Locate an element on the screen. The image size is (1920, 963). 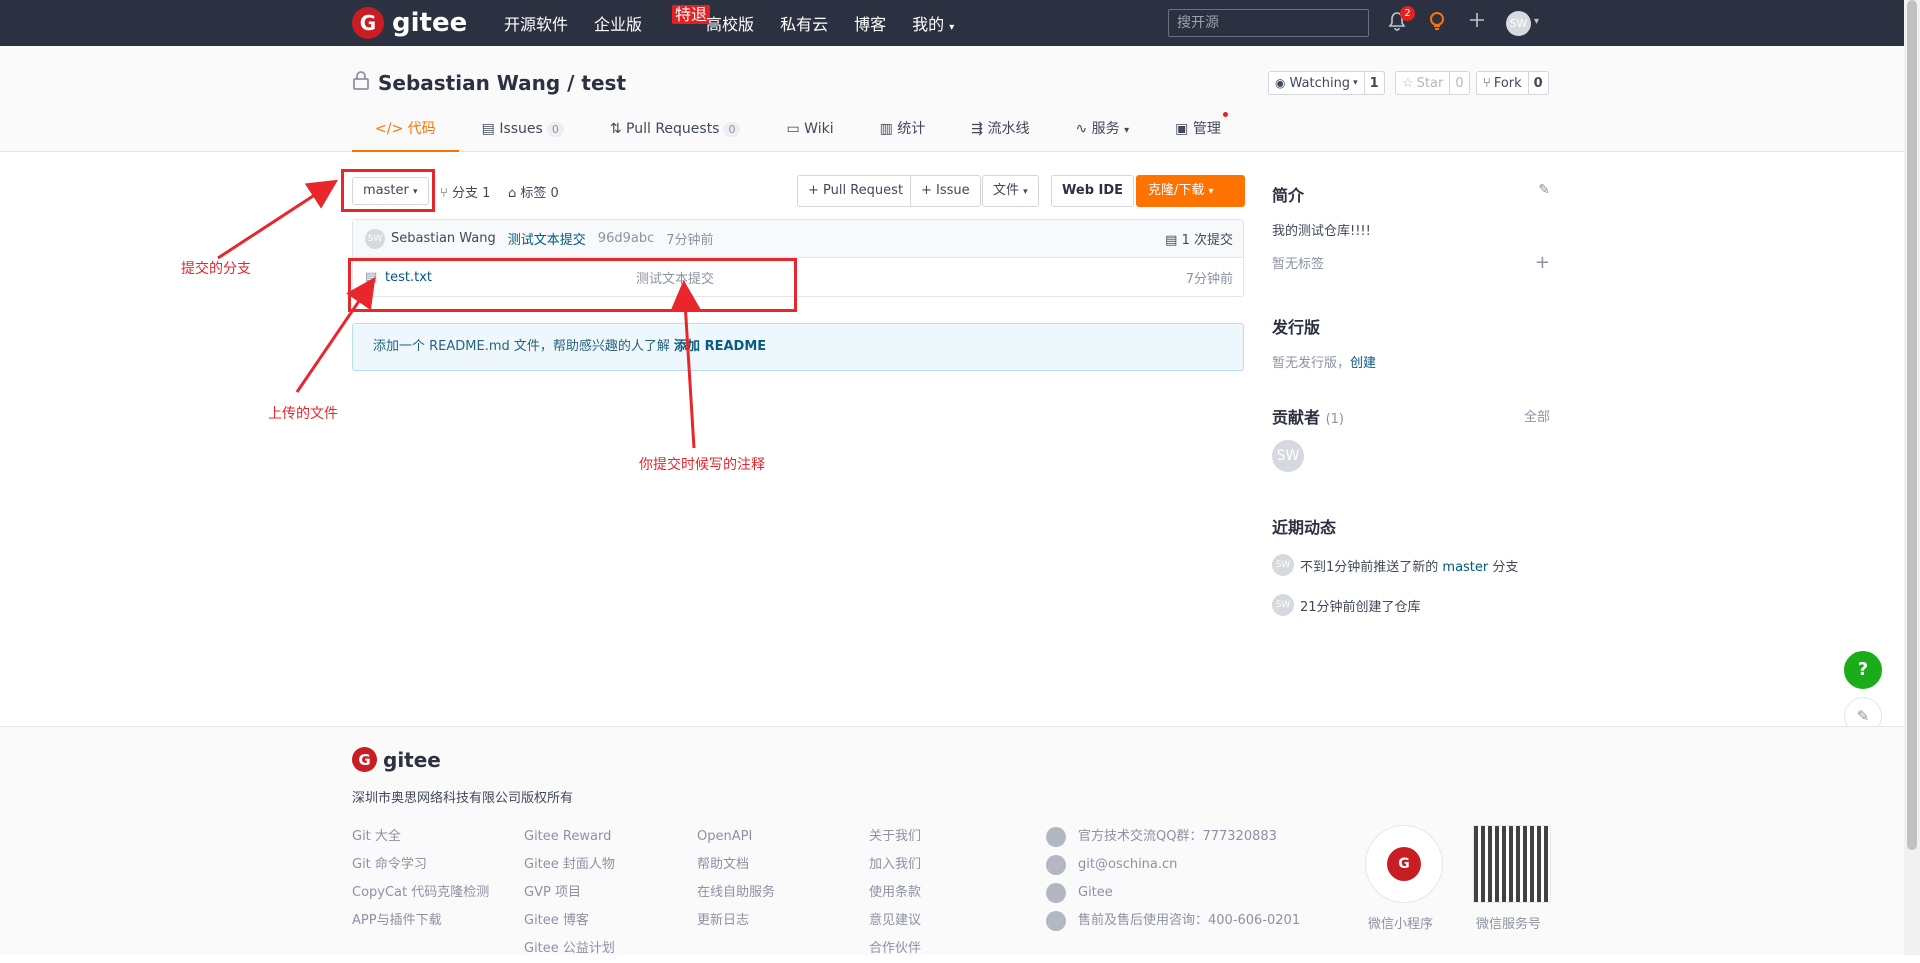
annotation-file-label: 上传的文件 is located at coordinates (303, 414).